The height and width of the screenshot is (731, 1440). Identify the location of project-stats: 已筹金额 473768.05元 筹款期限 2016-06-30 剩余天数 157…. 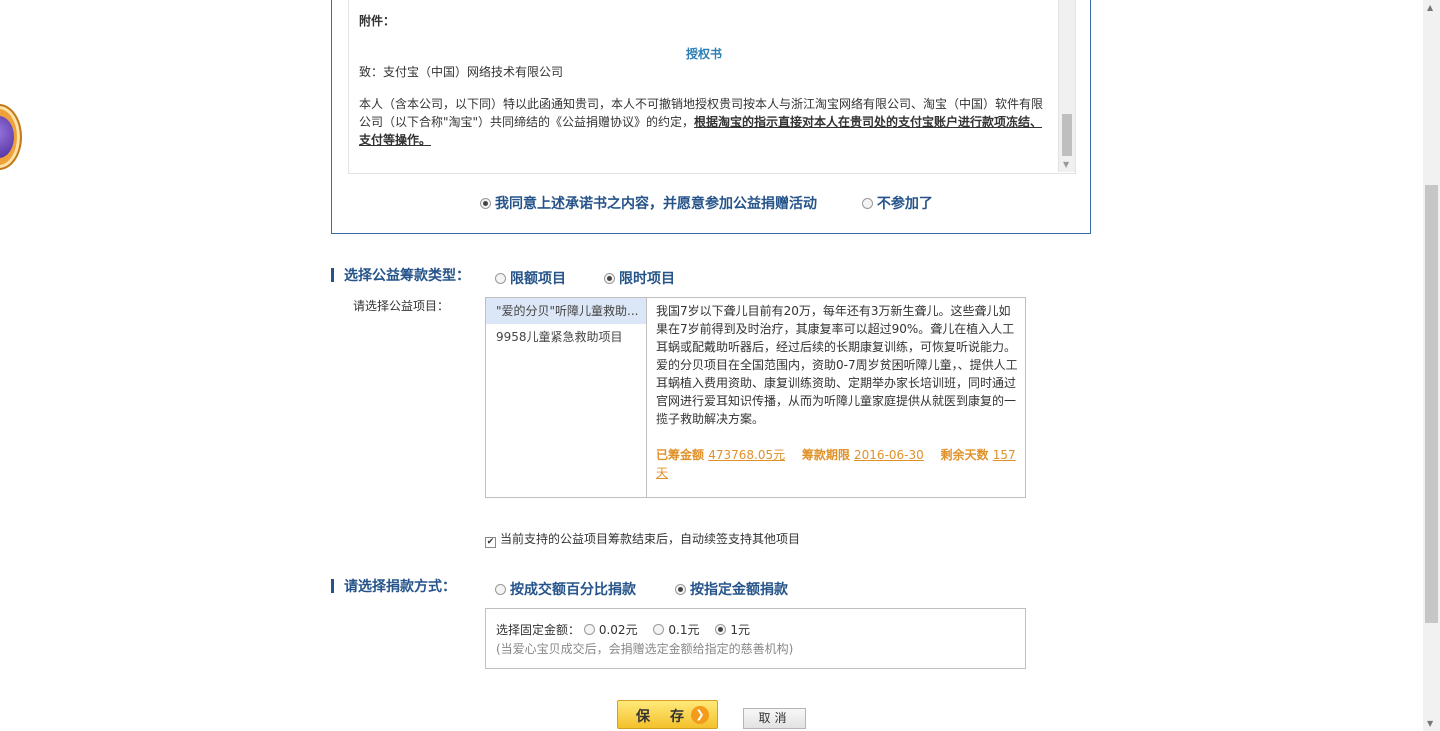
(837, 464).